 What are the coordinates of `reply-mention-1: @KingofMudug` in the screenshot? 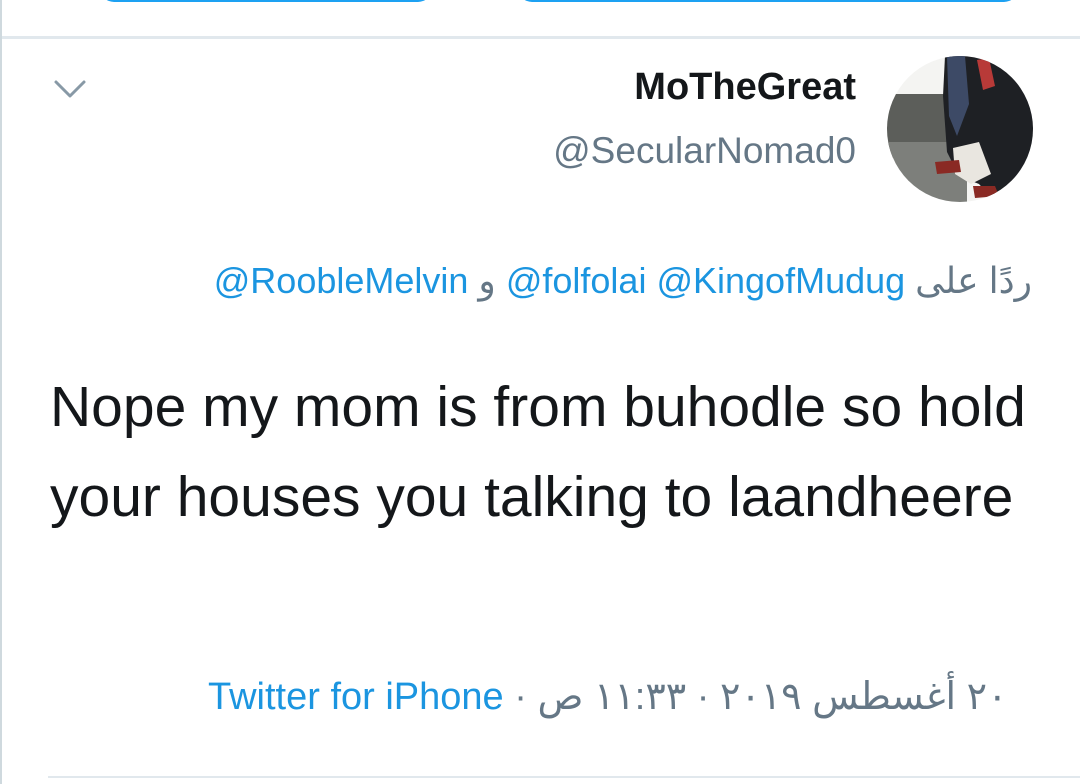 It's located at (780, 280).